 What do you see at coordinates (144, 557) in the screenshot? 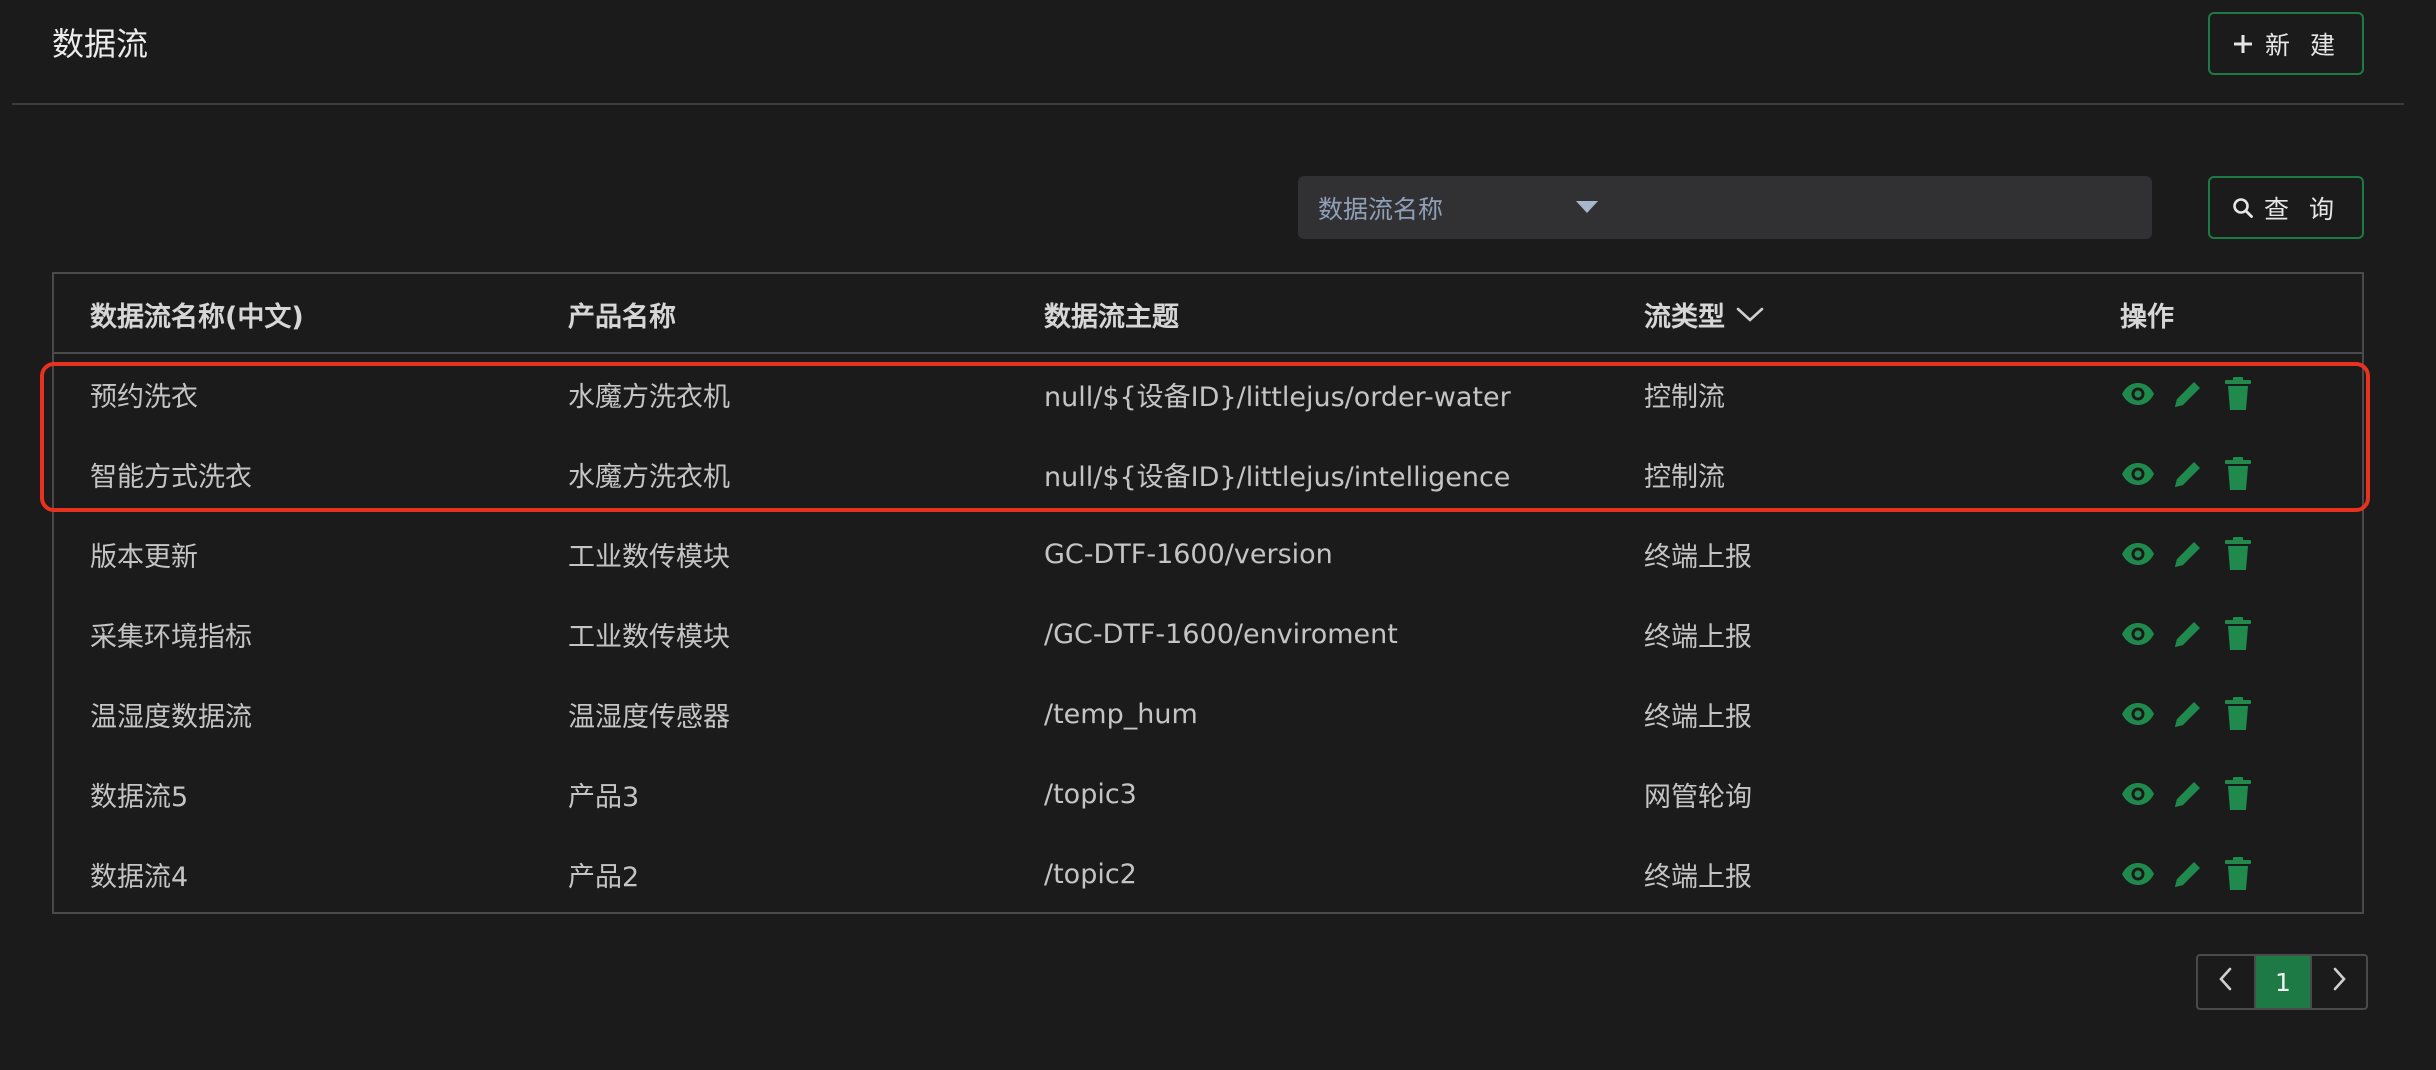
I see `cell-name: 版本更新` at bounding box center [144, 557].